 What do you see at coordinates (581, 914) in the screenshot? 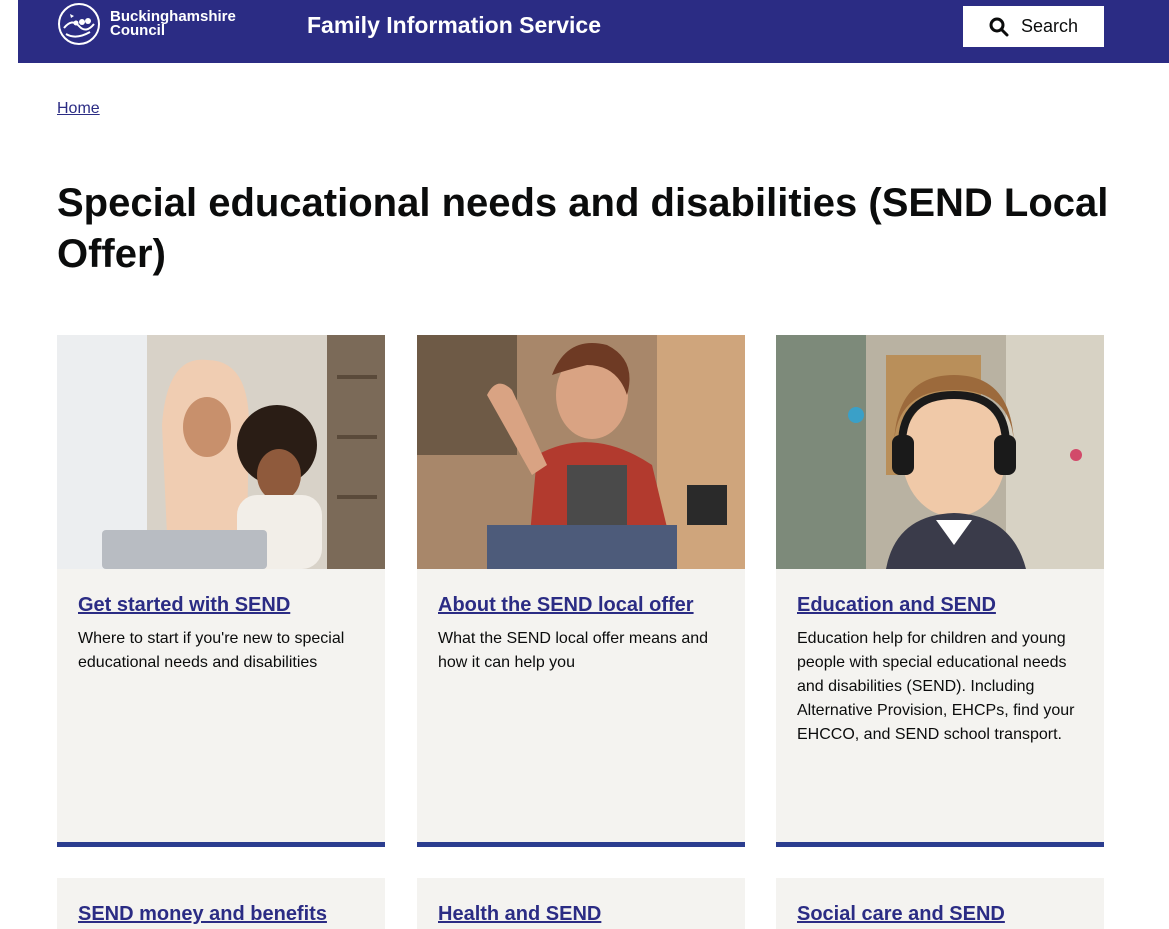
I see `card-title-link: Health and SEND` at bounding box center [581, 914].